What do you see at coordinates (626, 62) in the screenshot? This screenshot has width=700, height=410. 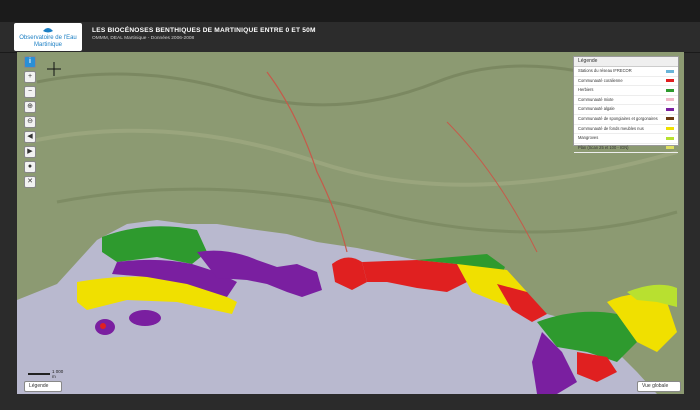 I see `legend-heading: Légende` at bounding box center [626, 62].